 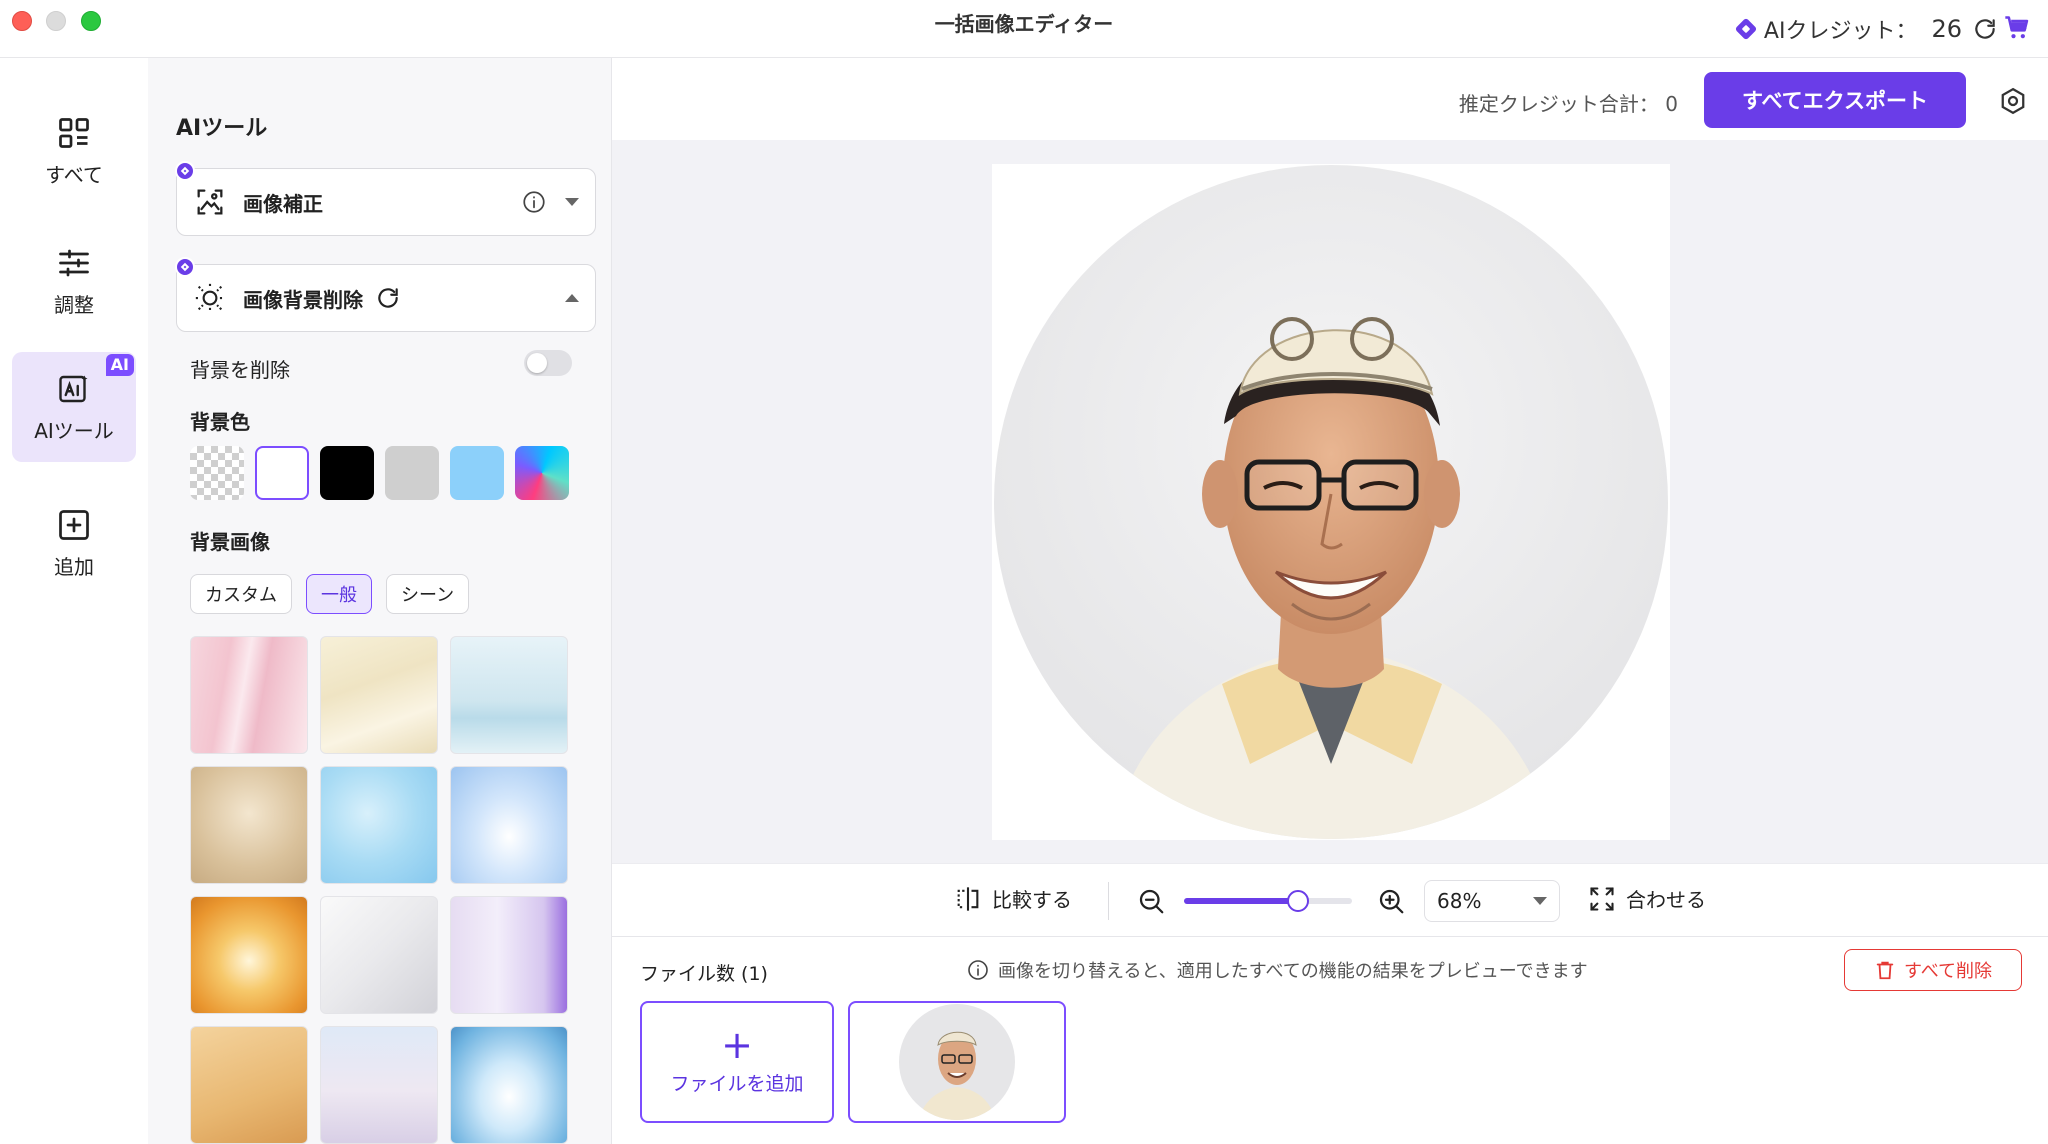 I want to click on rail-label-ai-tools: AIツール, so click(x=74, y=430).